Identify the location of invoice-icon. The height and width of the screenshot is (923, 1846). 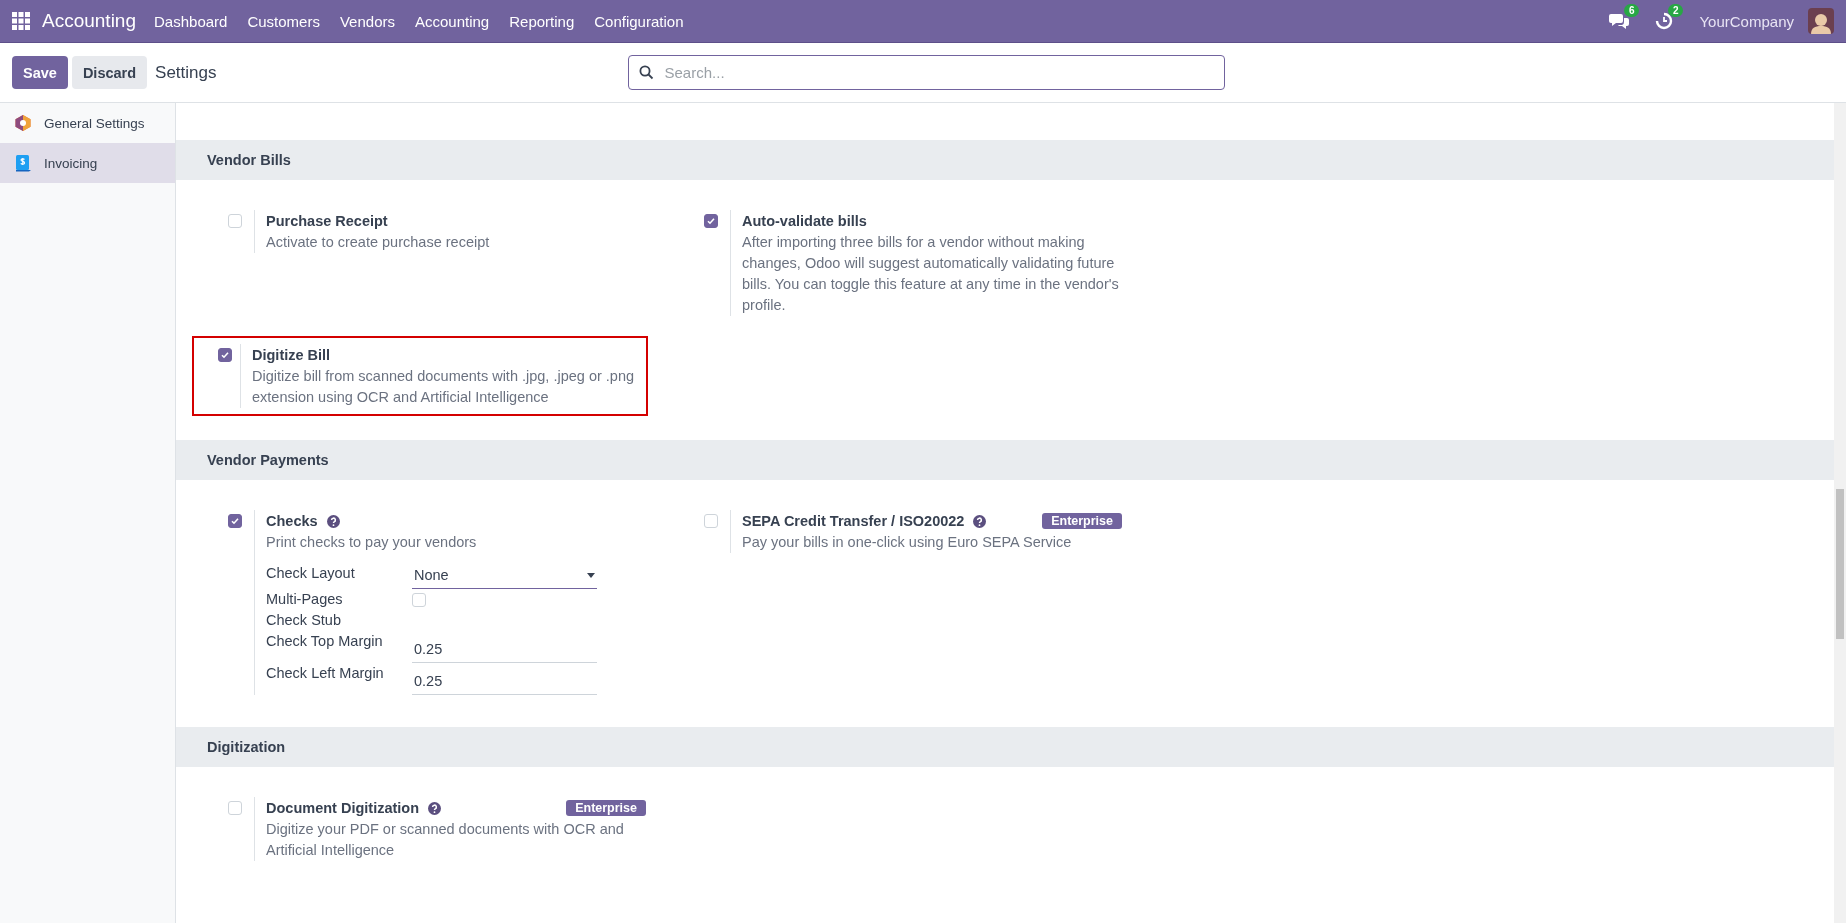
(23, 163).